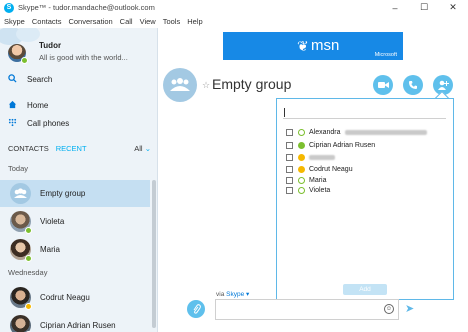  What do you see at coordinates (75, 221) in the screenshot?
I see `list-item: Violeta` at bounding box center [75, 221].